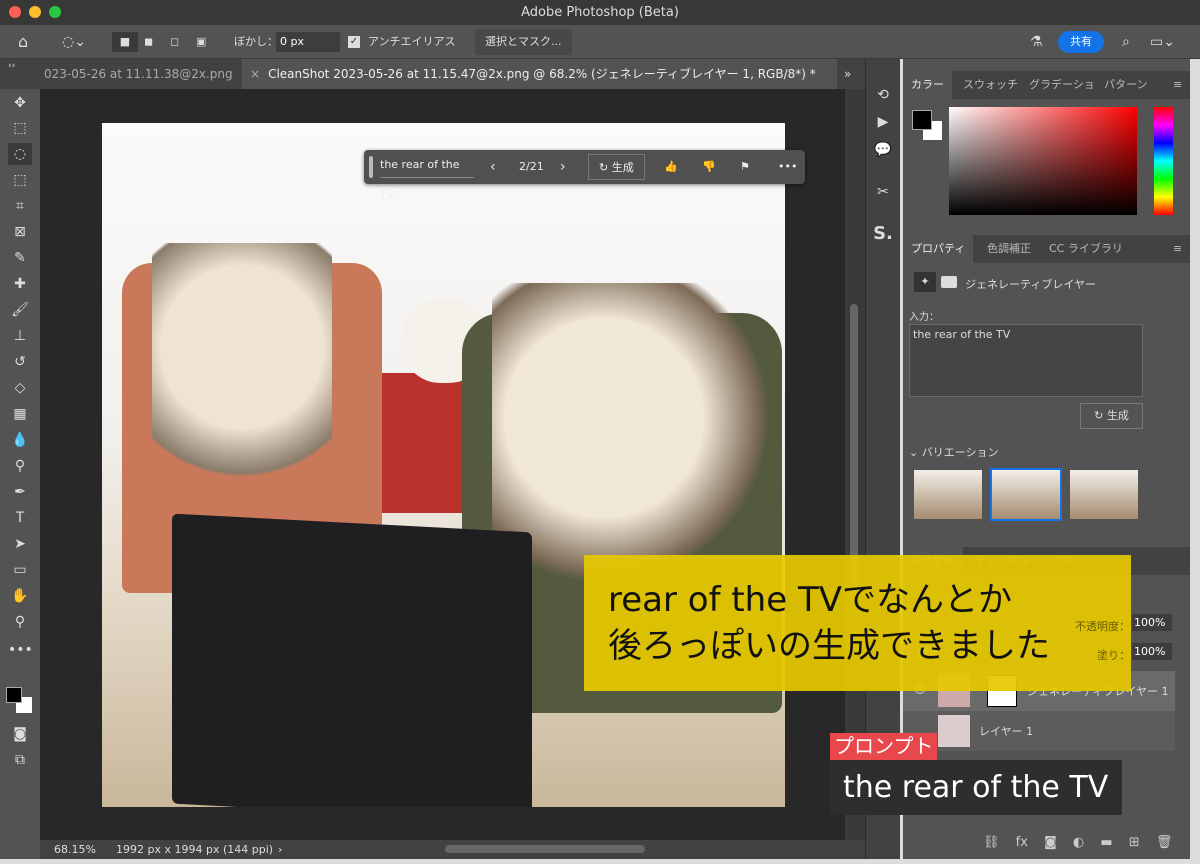 The width and height of the screenshot is (1200, 864). Describe the element at coordinates (20, 154) in the screenshot. I see `lasso-tool-icon: ◌` at that location.